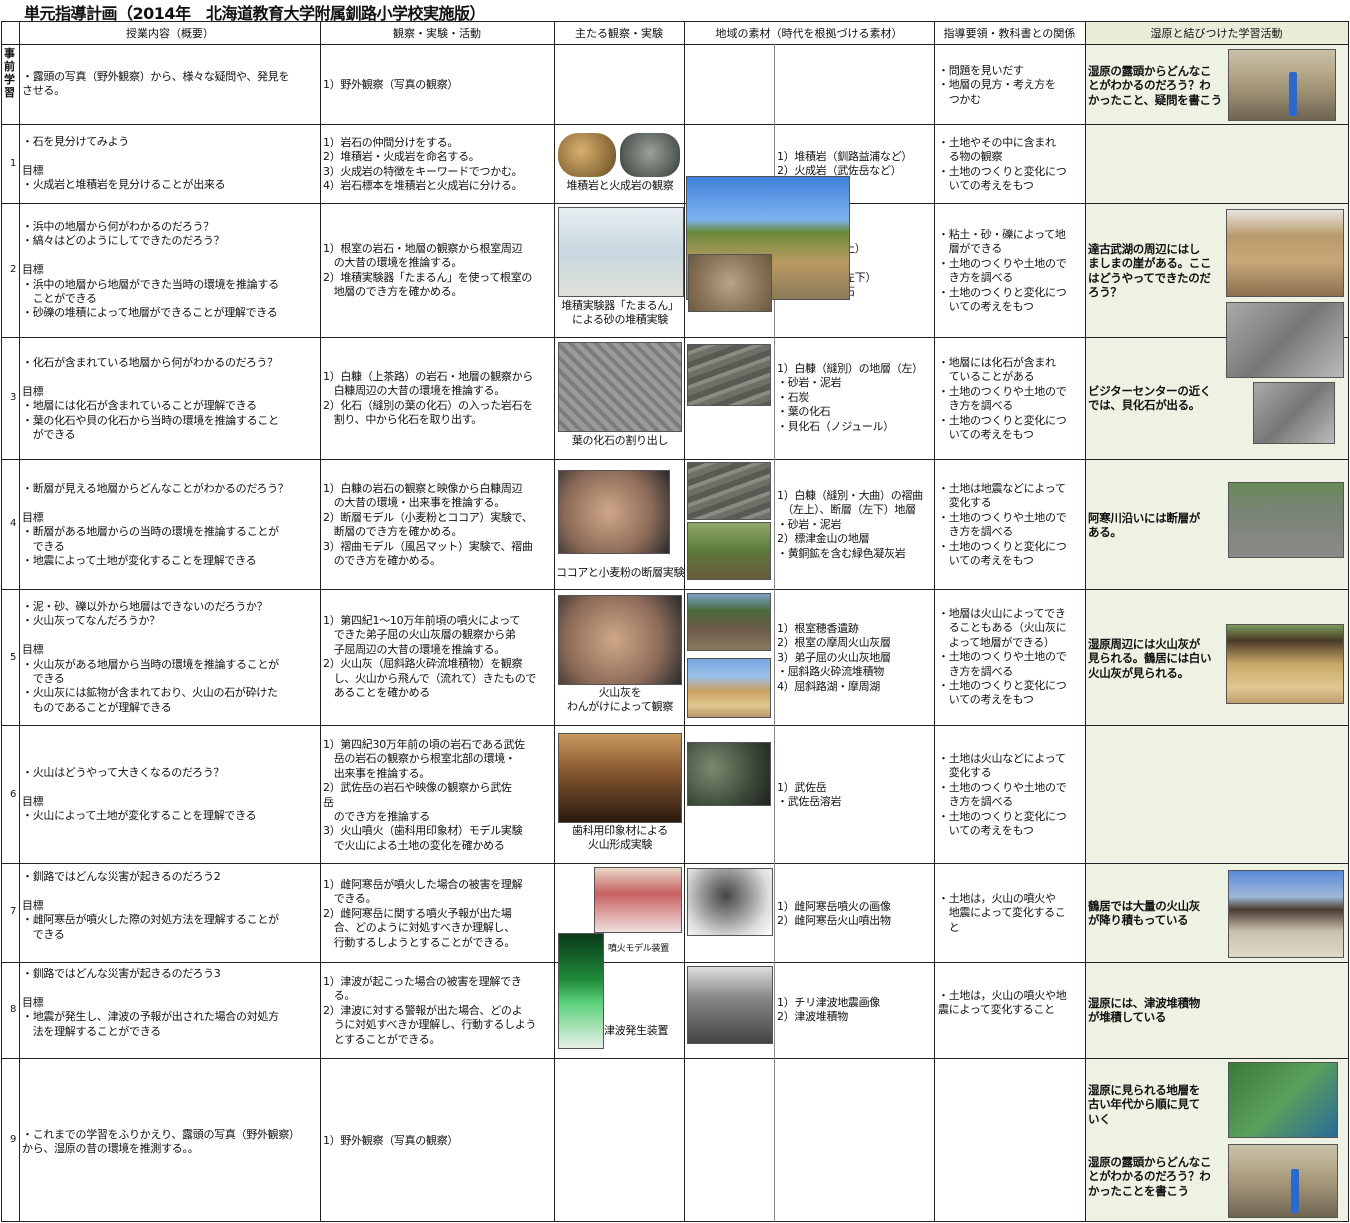 The image size is (1350, 1223). Describe the element at coordinates (13, 1009) in the screenshot. I see `row-number: 8` at that location.